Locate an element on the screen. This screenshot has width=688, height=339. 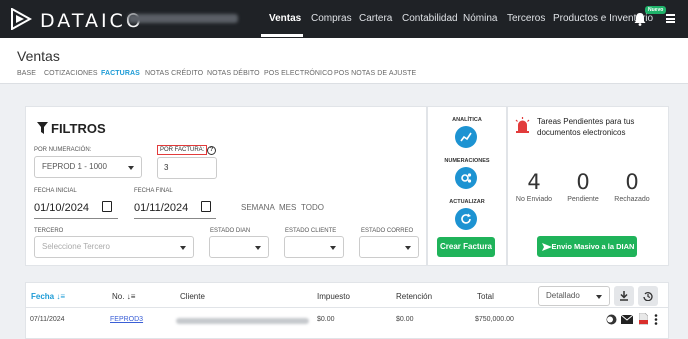
tab-base: BASE is located at coordinates (26, 73).